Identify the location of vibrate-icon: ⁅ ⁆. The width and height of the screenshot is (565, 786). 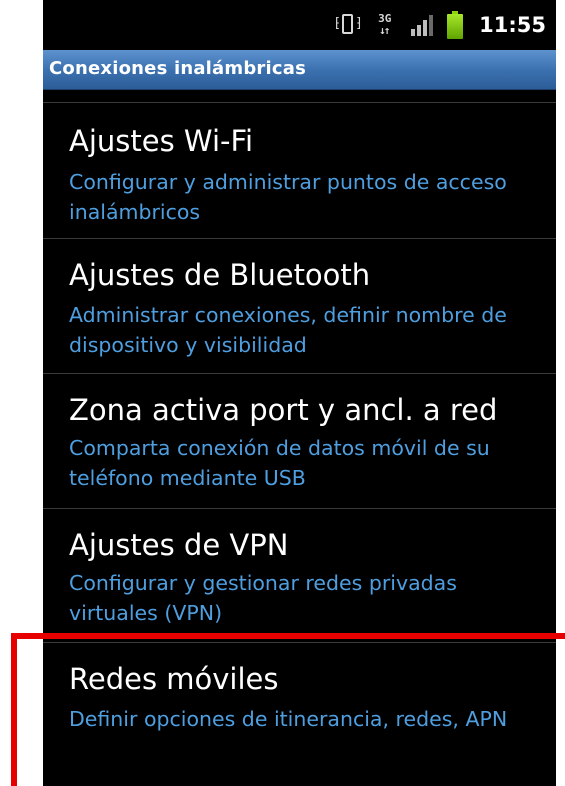
(348, 25).